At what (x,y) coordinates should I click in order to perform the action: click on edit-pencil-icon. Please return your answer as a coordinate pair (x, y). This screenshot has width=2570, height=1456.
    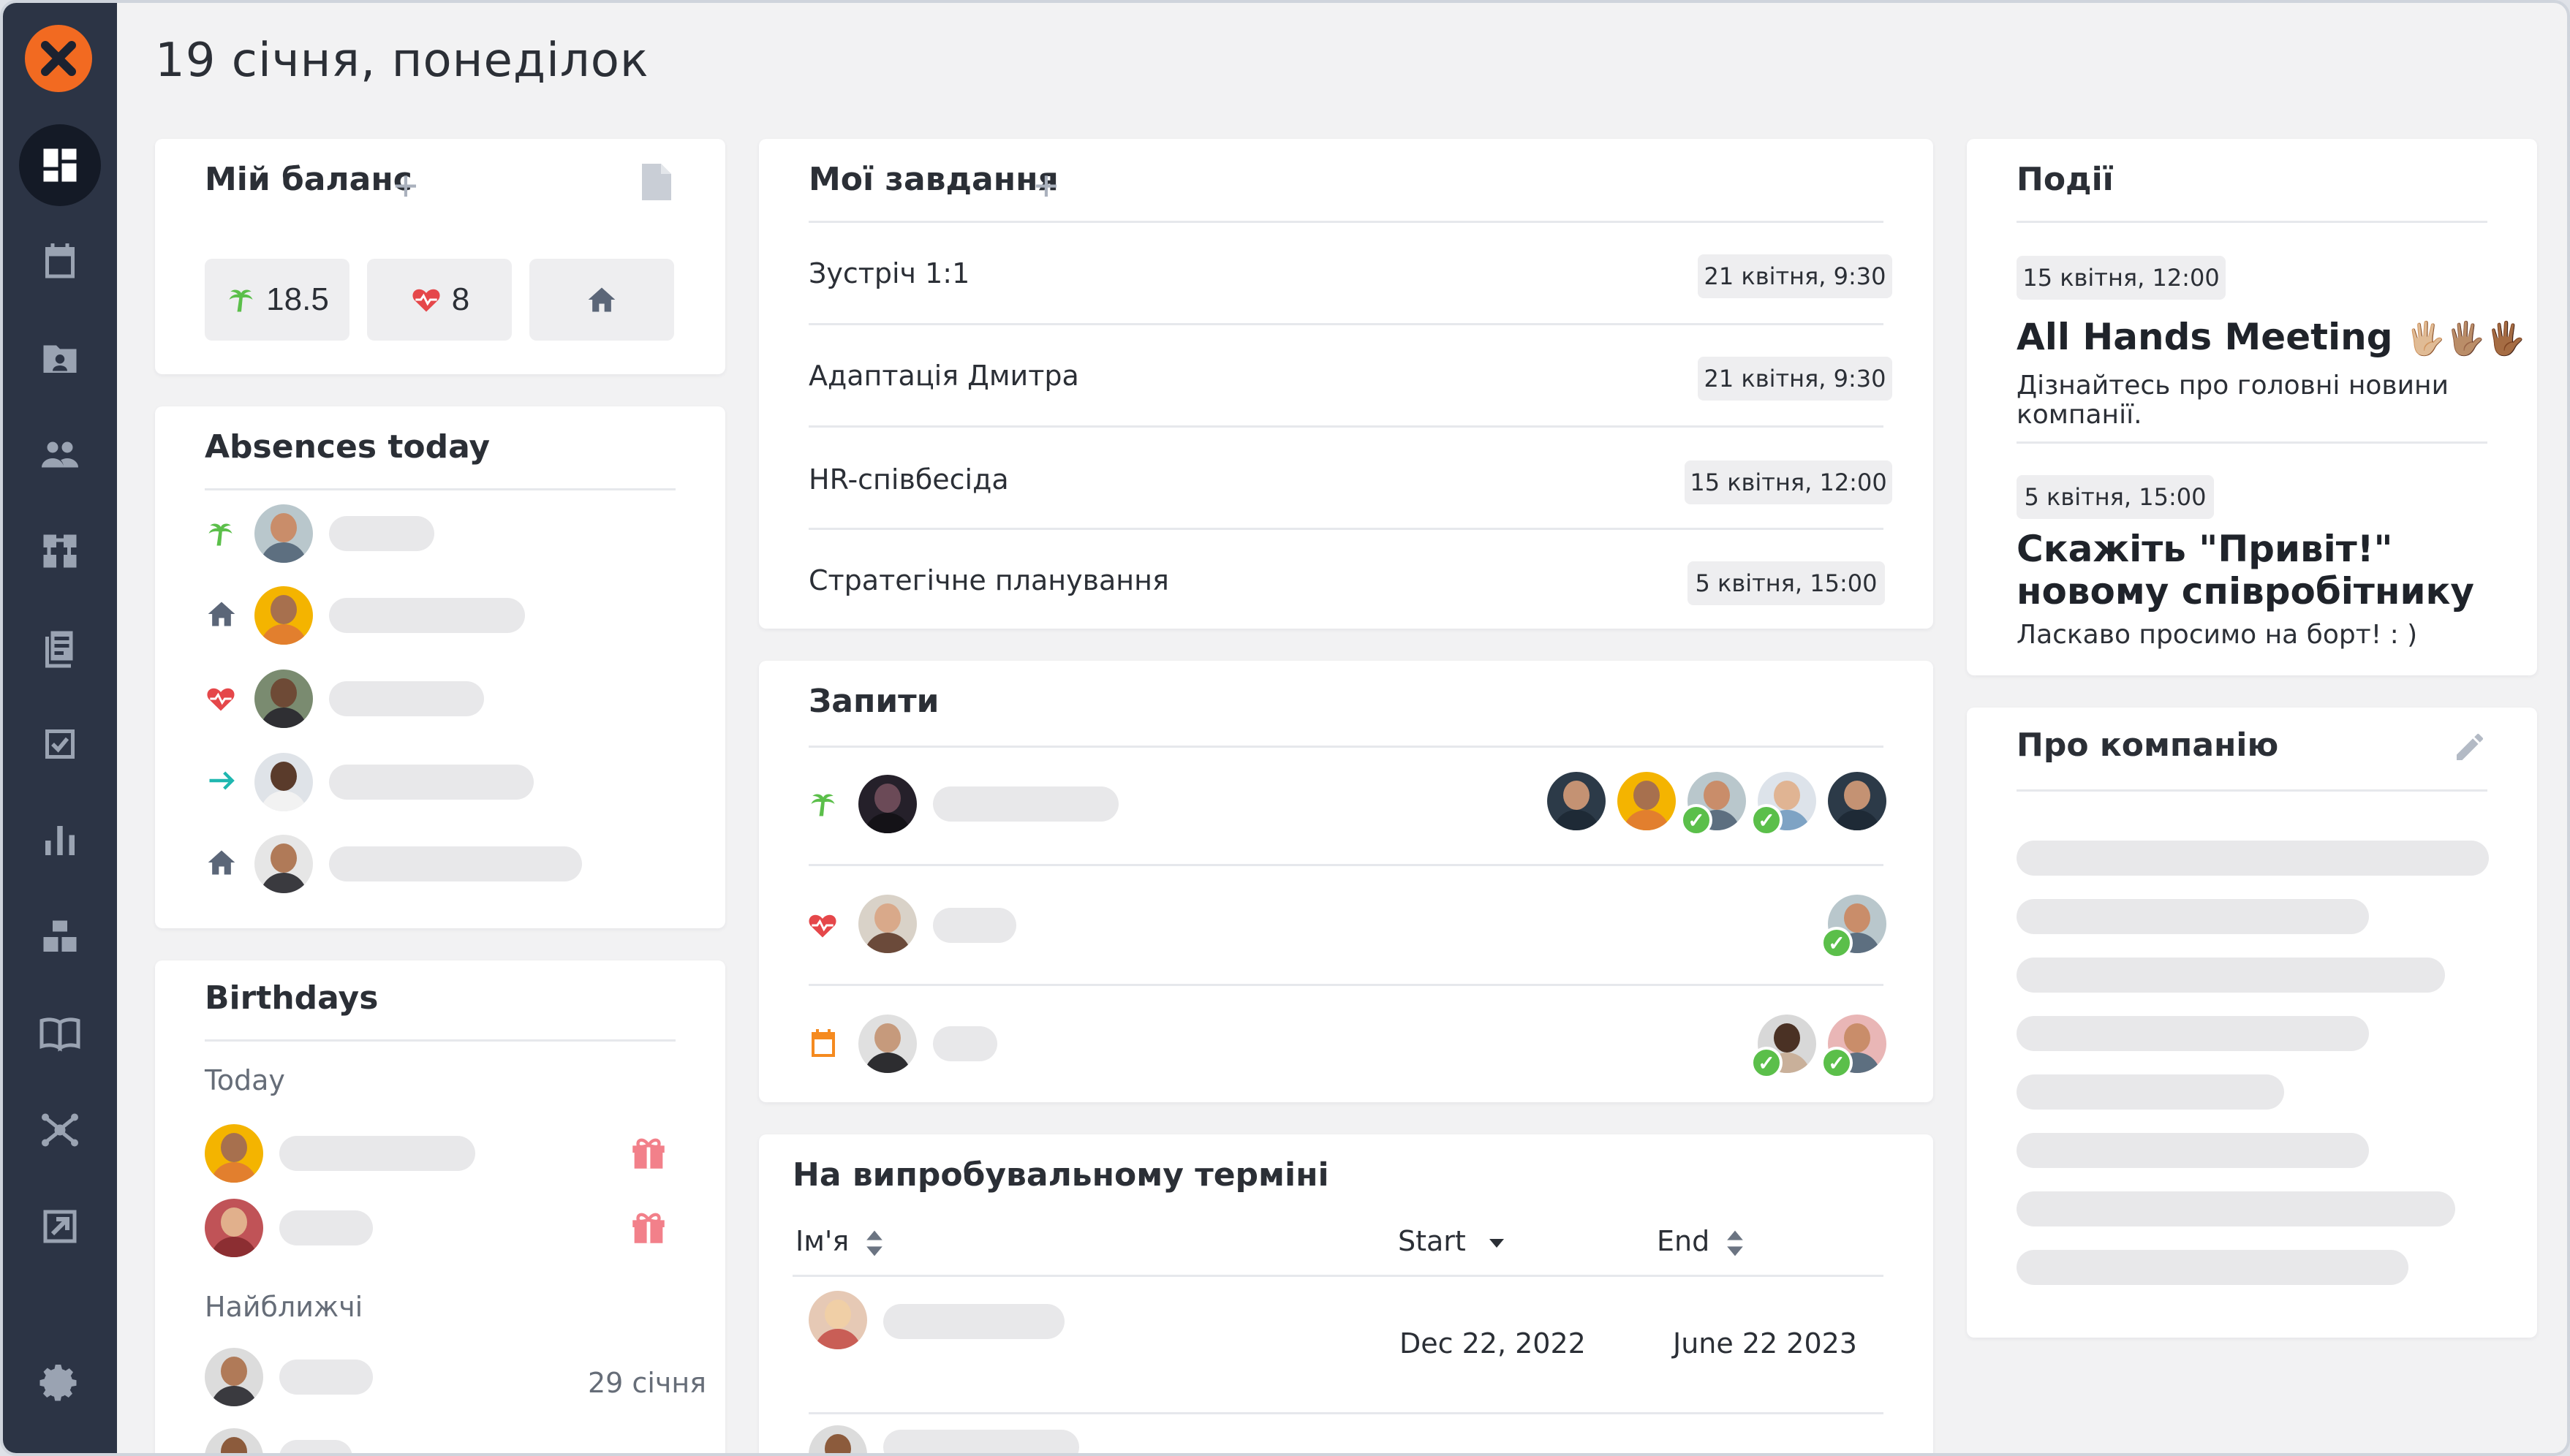
    Looking at the image, I should click on (2470, 747).